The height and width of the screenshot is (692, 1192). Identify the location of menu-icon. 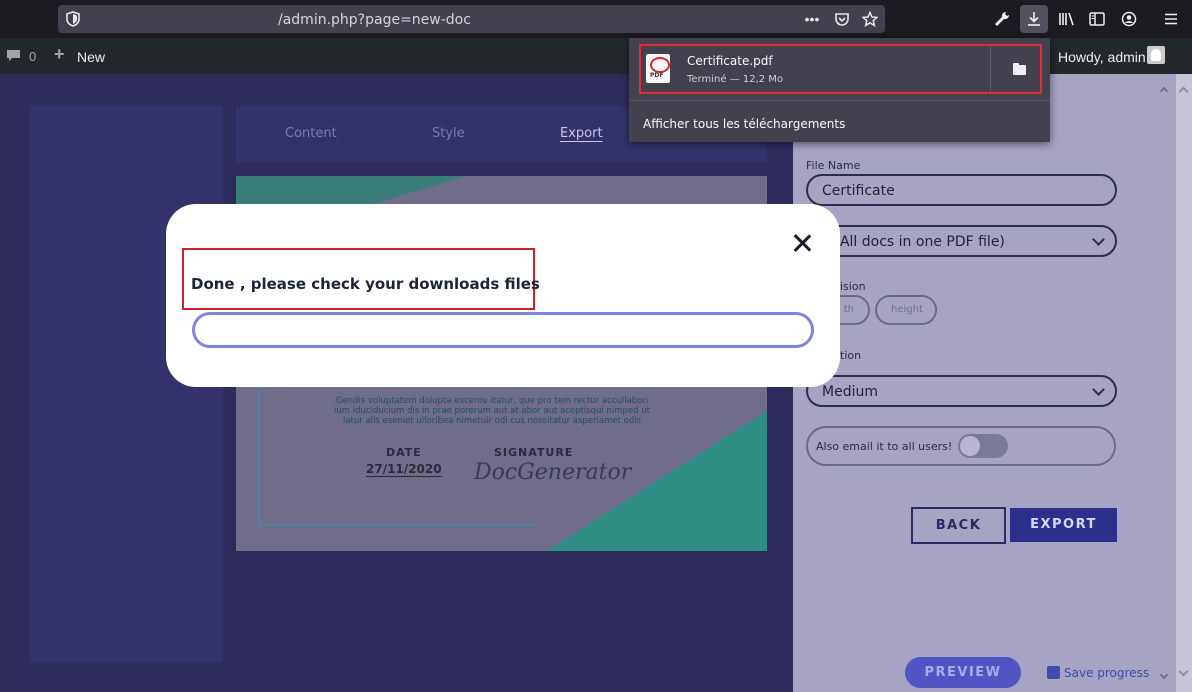
(1171, 19).